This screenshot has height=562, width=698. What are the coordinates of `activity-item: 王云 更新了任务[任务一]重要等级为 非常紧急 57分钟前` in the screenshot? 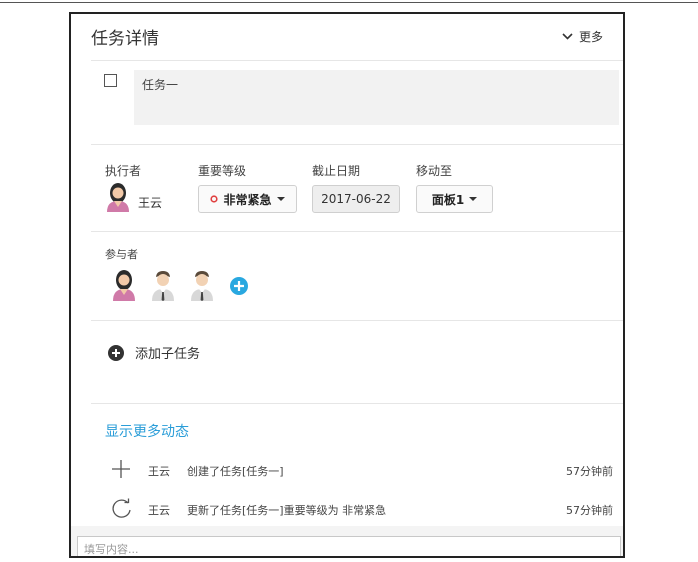 It's located at (347, 509).